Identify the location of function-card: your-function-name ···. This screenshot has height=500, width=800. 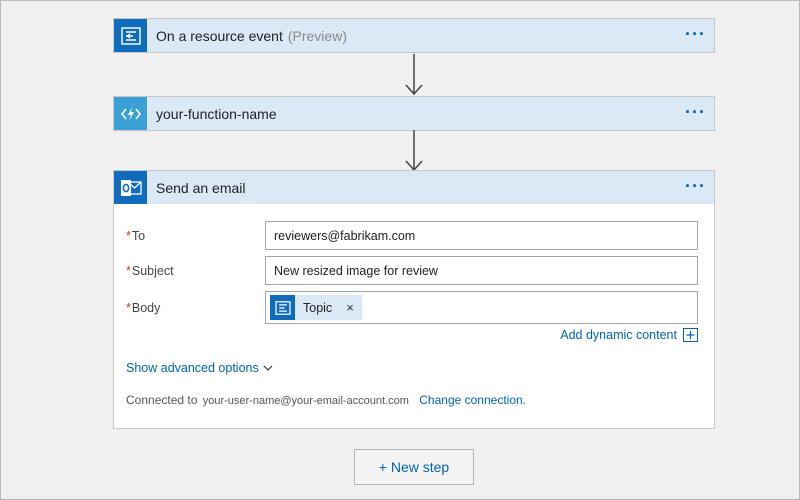
(414, 113).